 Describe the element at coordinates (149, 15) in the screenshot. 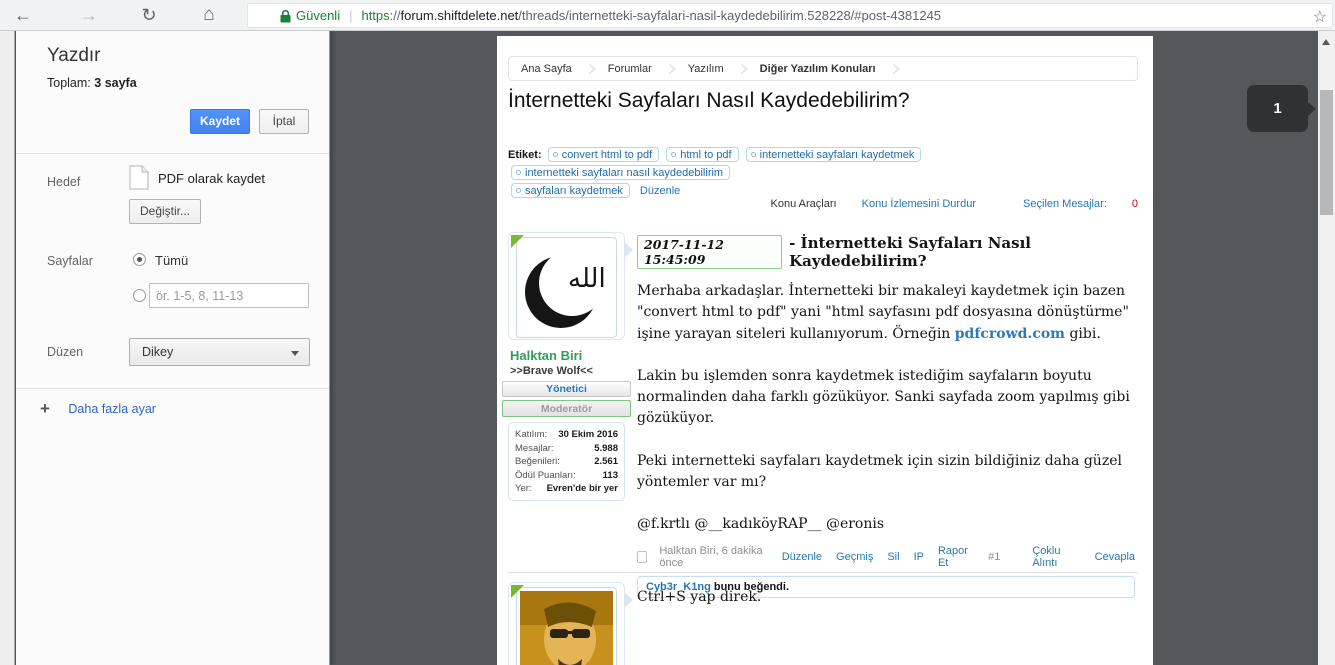

I see `refresh-icon: ↻` at that location.